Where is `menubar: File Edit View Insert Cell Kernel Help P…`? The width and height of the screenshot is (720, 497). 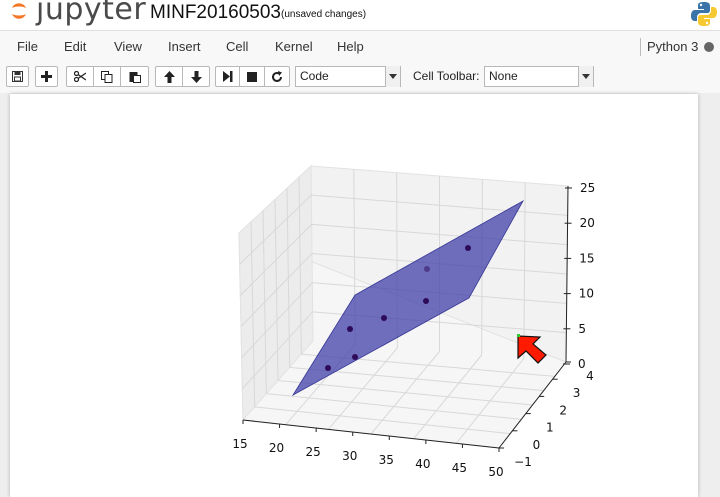 menubar: File Edit View Insert Cell Kernel Help P… is located at coordinates (360, 47).